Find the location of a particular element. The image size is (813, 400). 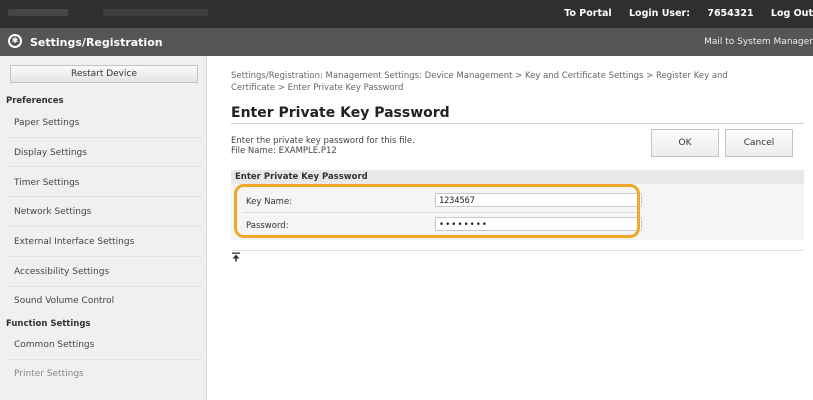

top-links: To Portal Login User: 7654321 Log Out is located at coordinates (688, 13).